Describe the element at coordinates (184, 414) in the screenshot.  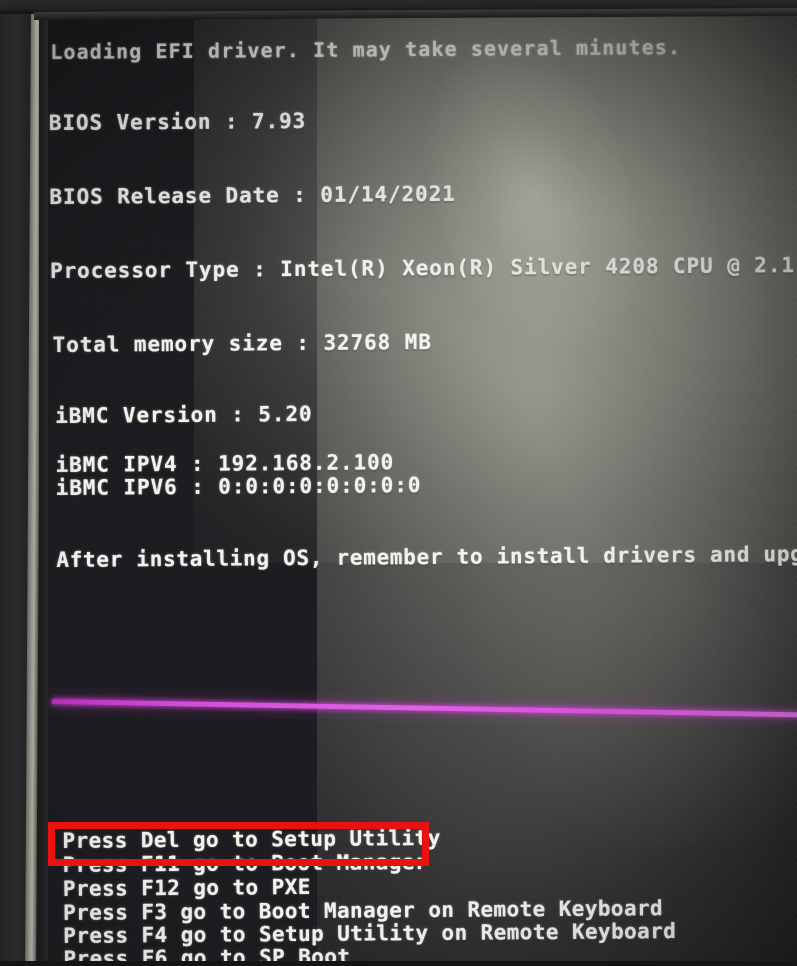
I see `ibmc-version-line: iBMC Version : 5.20` at that location.